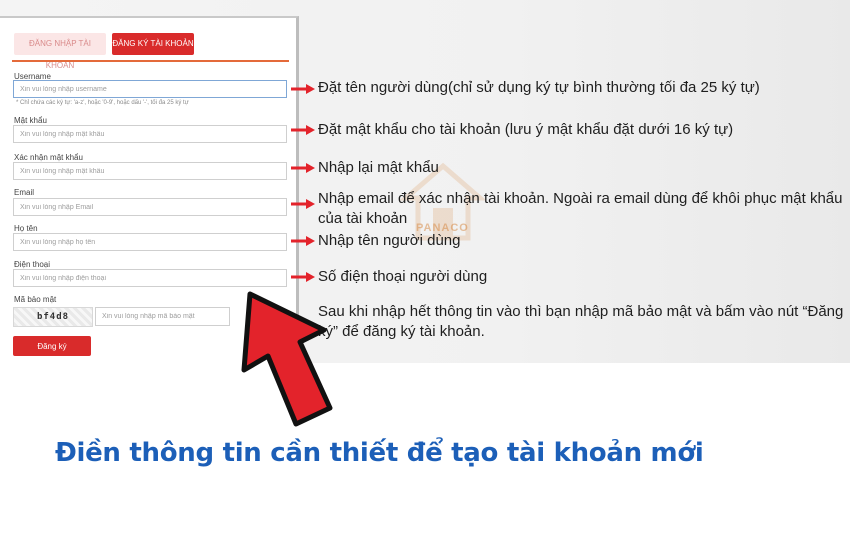 The image size is (850, 533). I want to click on password-input, so click(150, 134).